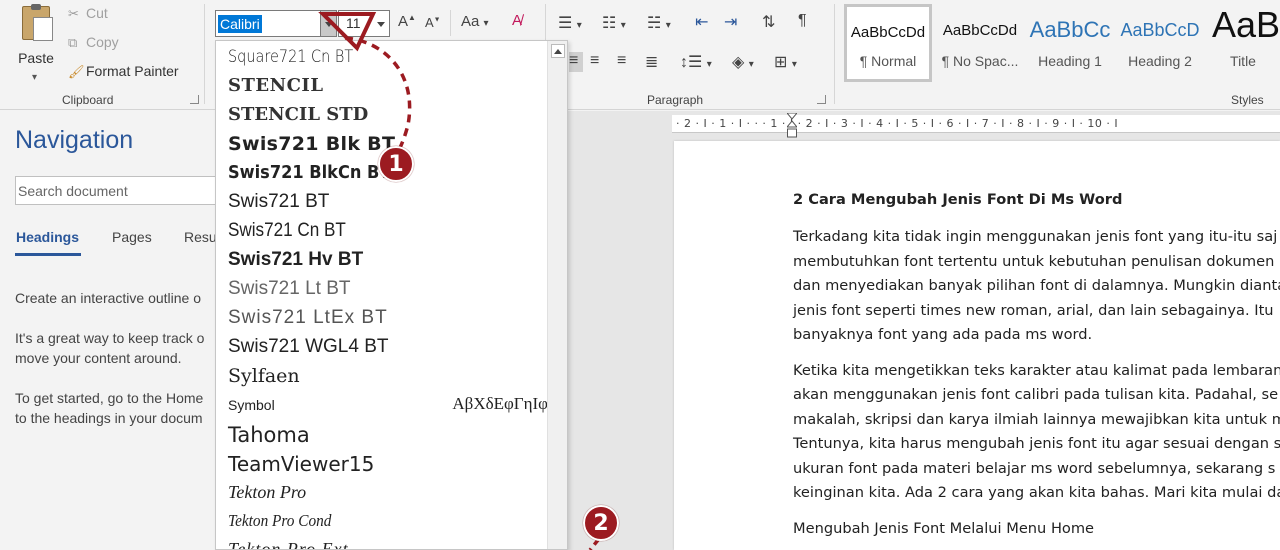  I want to click on font-option: STENCIL, so click(388, 85).